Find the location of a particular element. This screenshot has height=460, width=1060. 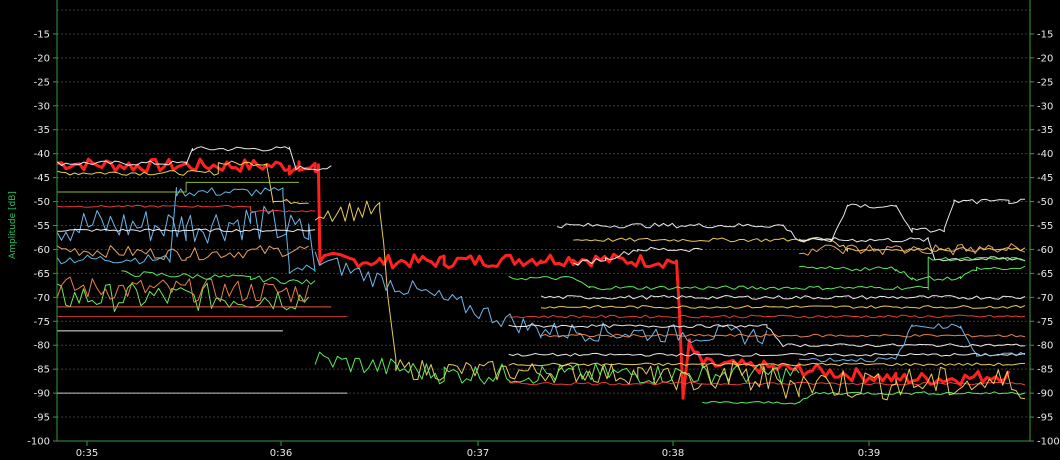

x-tick-label: 0:39 is located at coordinates (869, 453).